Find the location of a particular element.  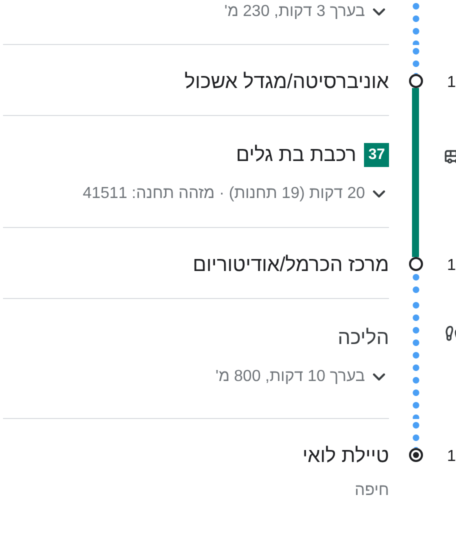

route-name: רכבת בת גלים is located at coordinates (296, 155).